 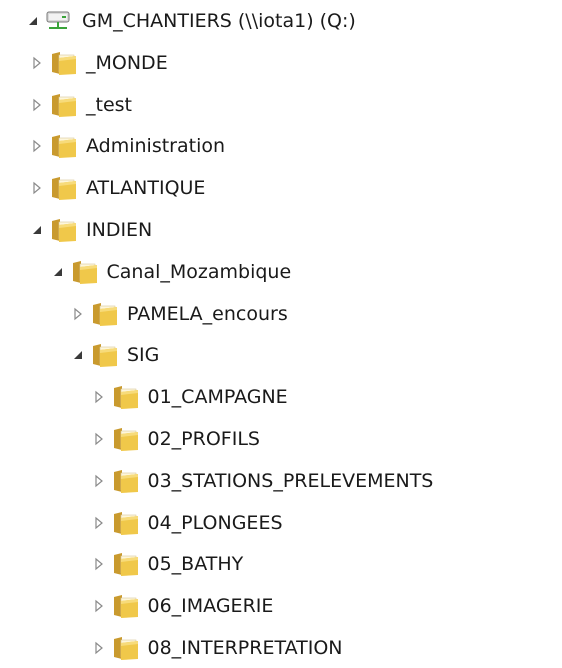 I want to click on tree-item-label: 04_PLONGEES, so click(x=215, y=522).